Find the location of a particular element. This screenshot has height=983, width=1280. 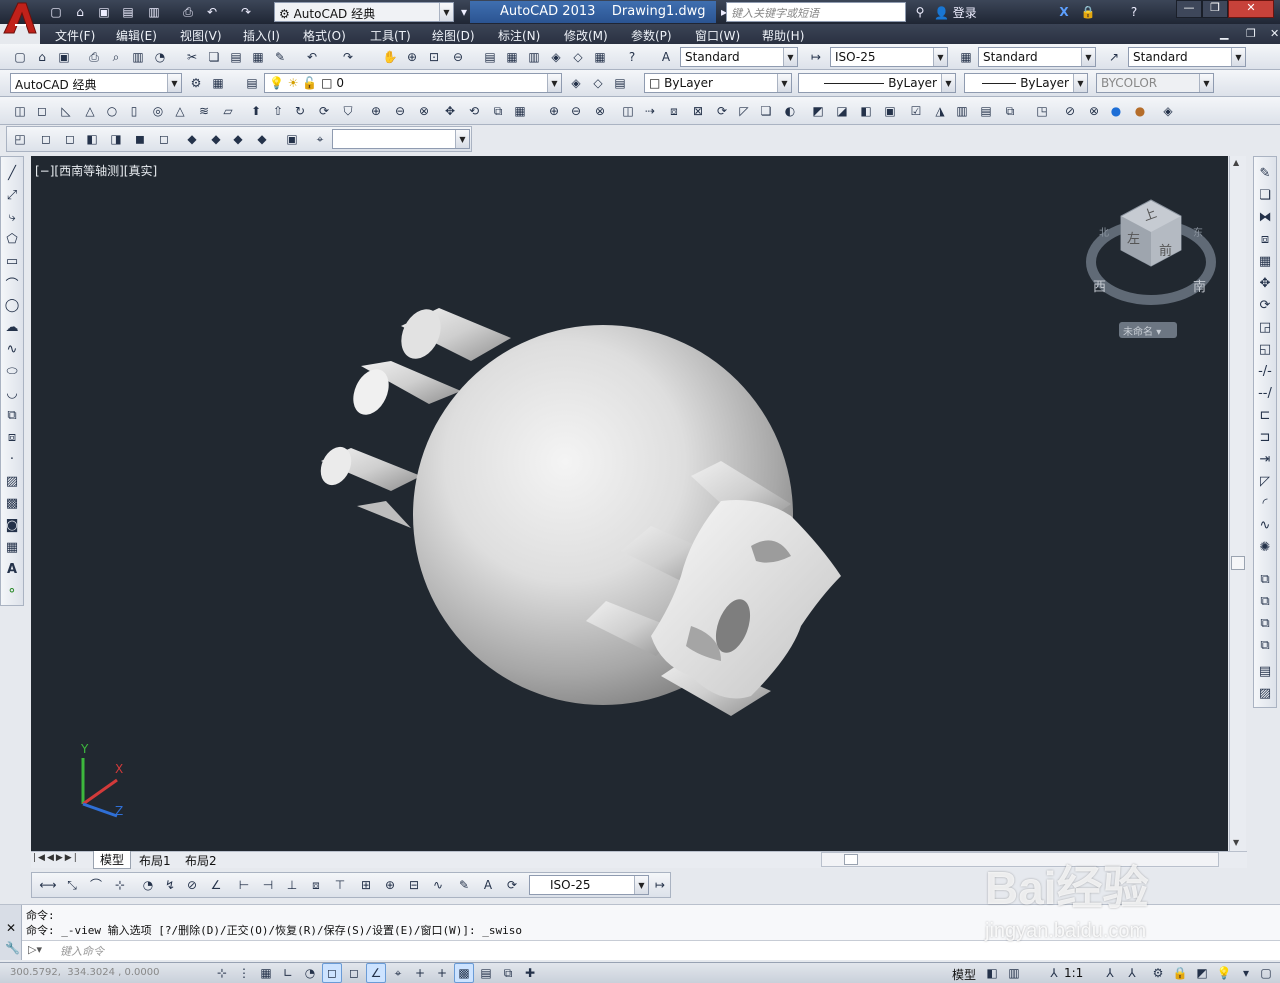

multiline-text-icon: A is located at coordinates (12, 569).